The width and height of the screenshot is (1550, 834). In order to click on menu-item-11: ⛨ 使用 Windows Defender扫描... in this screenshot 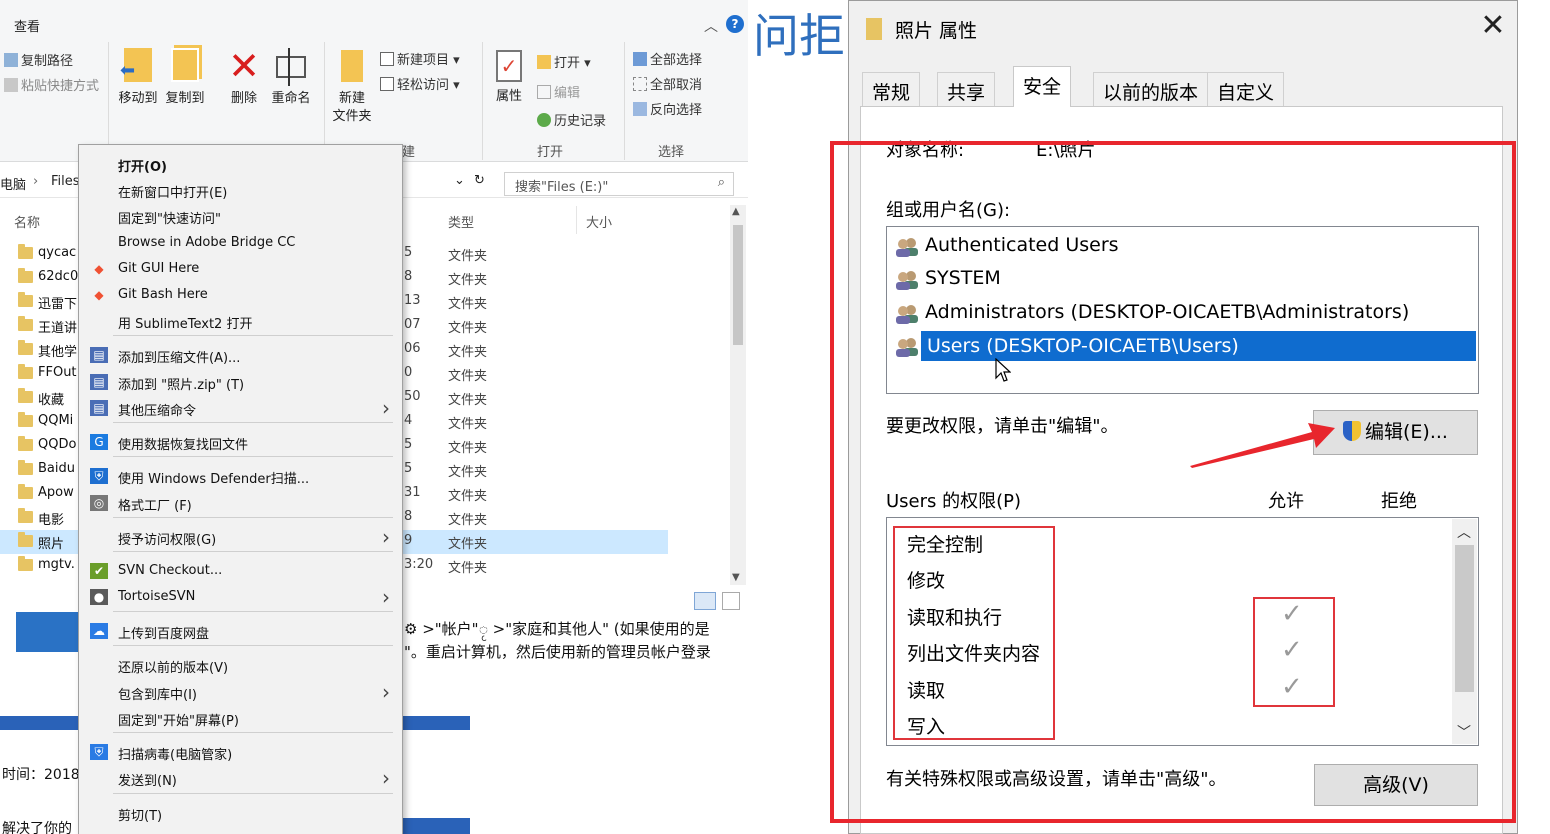, I will do `click(240, 476)`.